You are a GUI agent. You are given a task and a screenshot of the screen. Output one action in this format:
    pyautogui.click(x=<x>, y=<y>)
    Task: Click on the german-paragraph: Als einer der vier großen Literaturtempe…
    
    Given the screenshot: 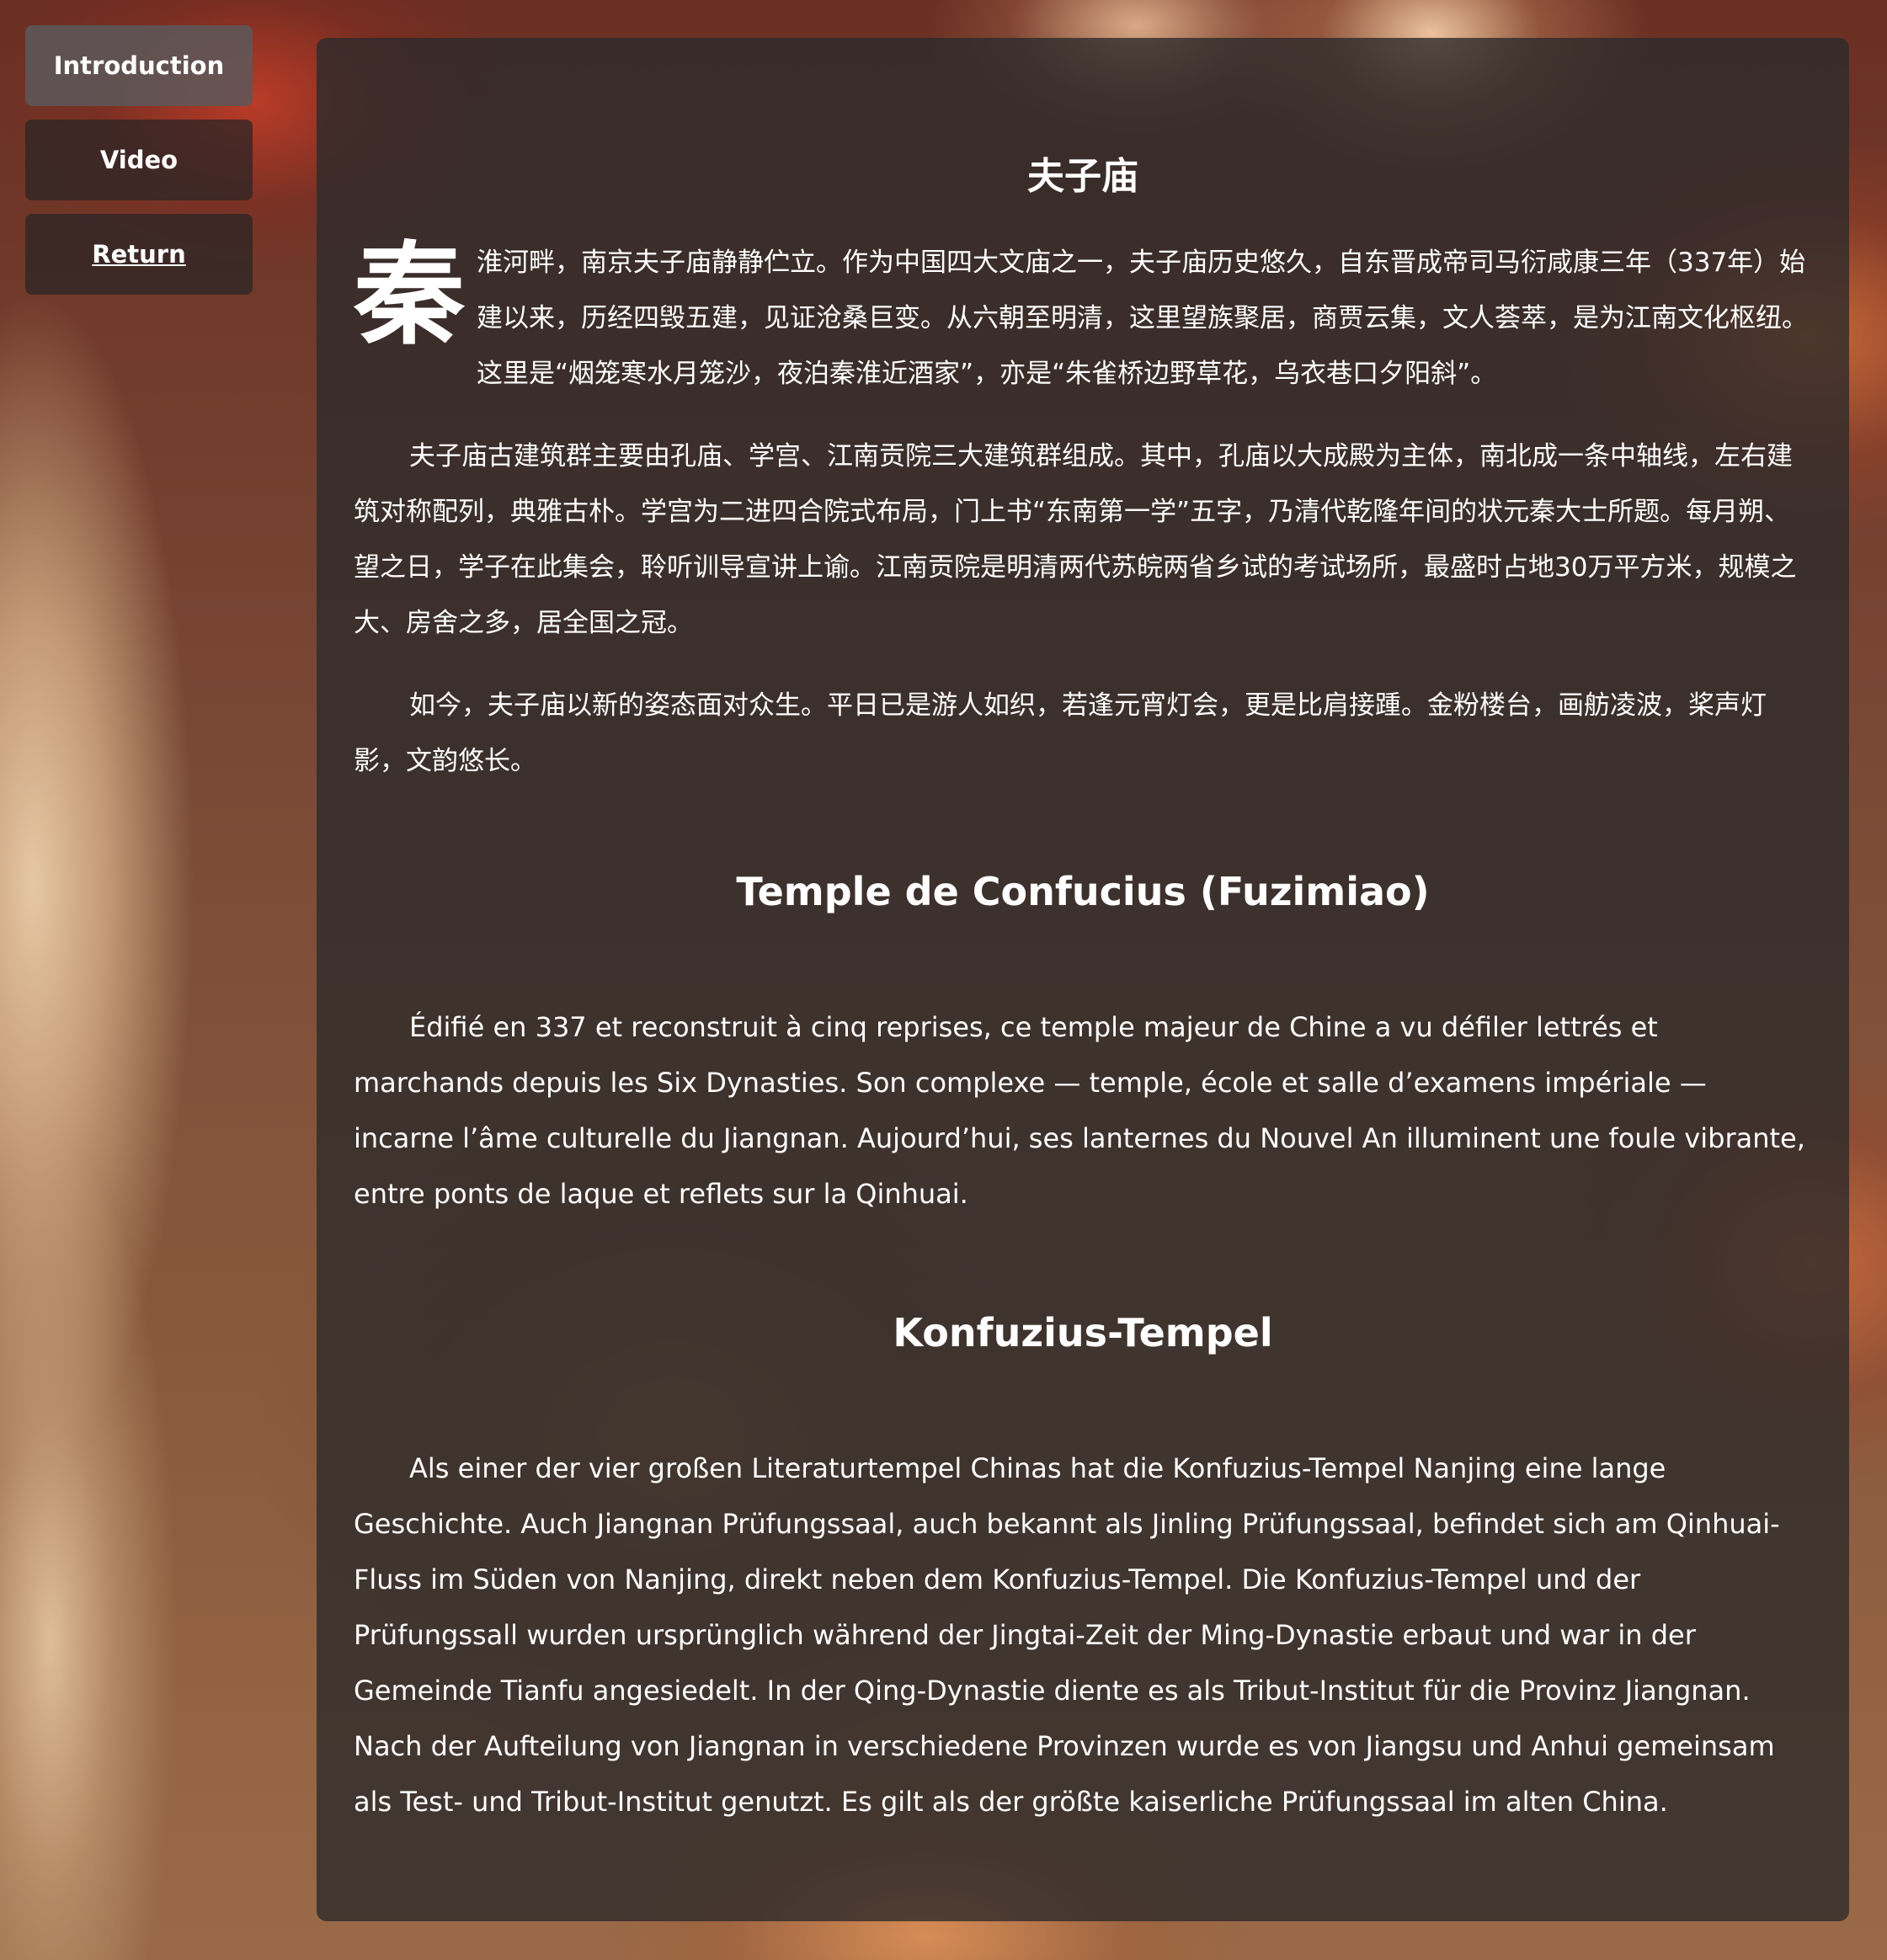 What is the action you would take?
    pyautogui.click(x=1067, y=1635)
    